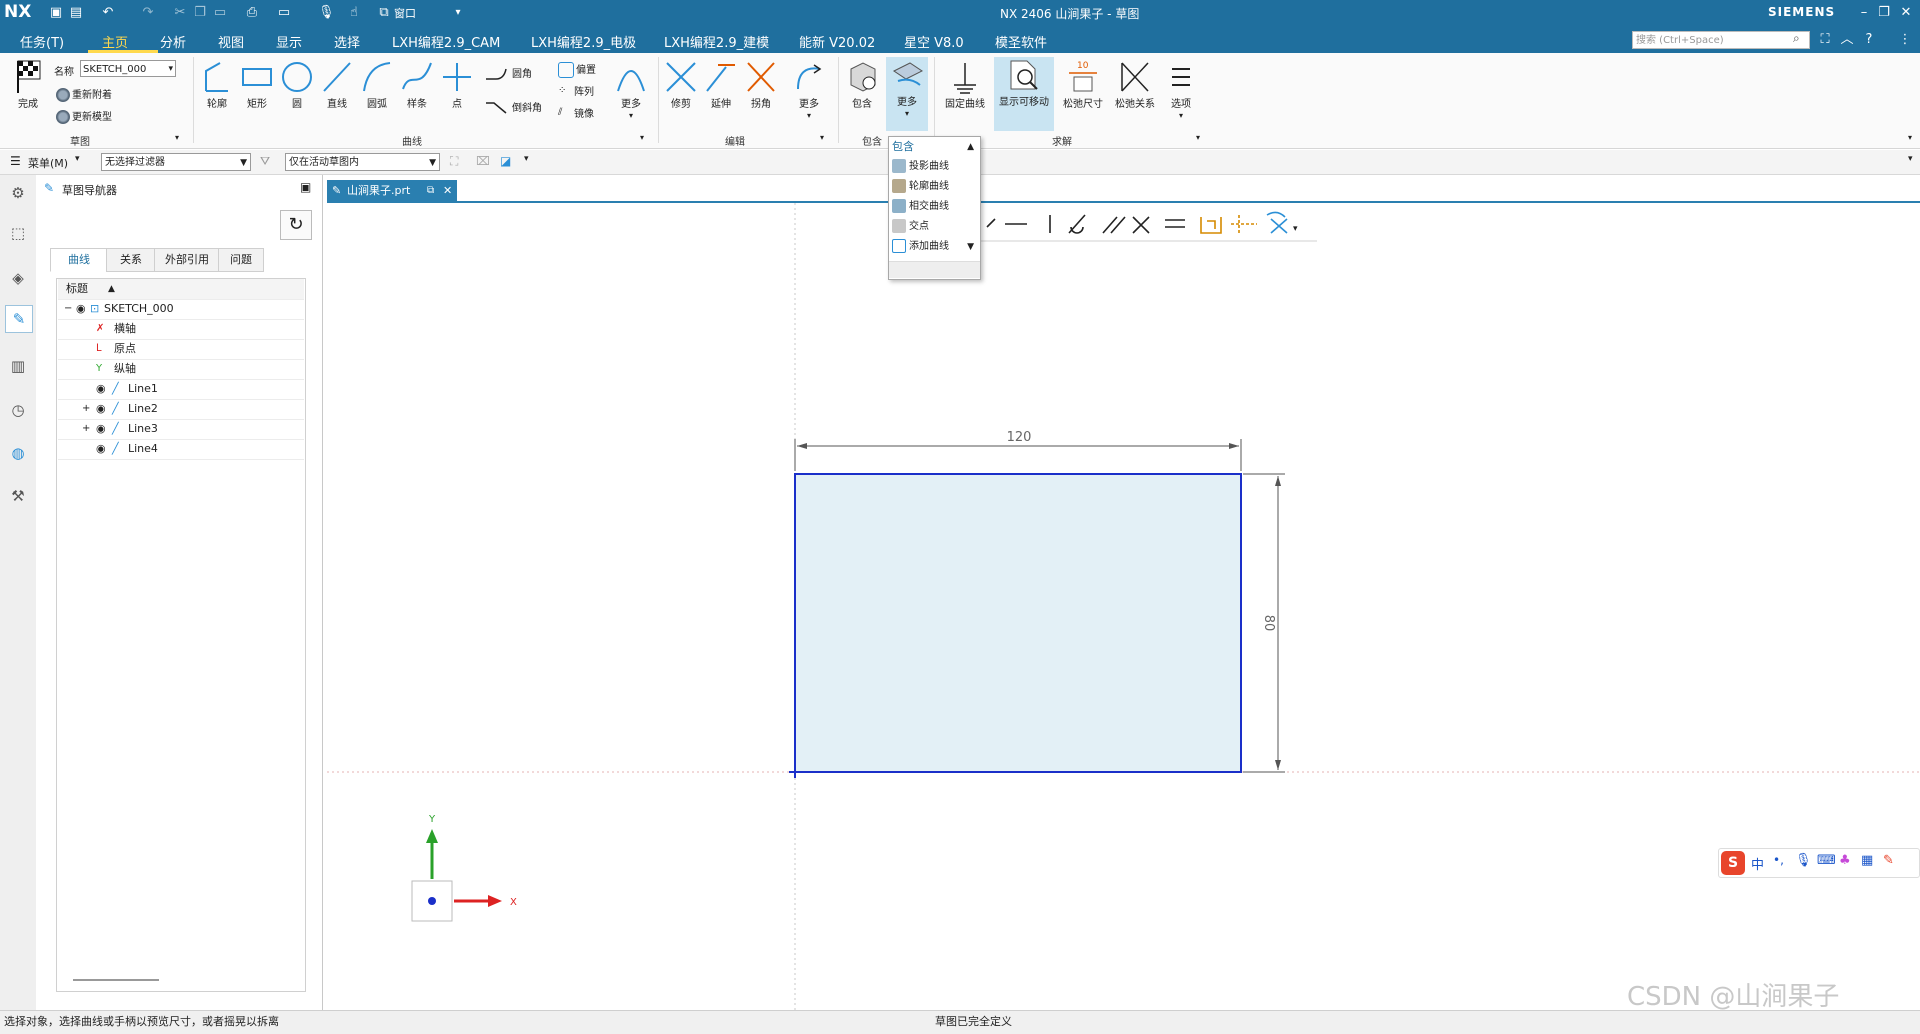 This screenshot has width=1920, height=1034. Describe the element at coordinates (131, 260) in the screenshot. I see `tab-relations: 关系` at that location.